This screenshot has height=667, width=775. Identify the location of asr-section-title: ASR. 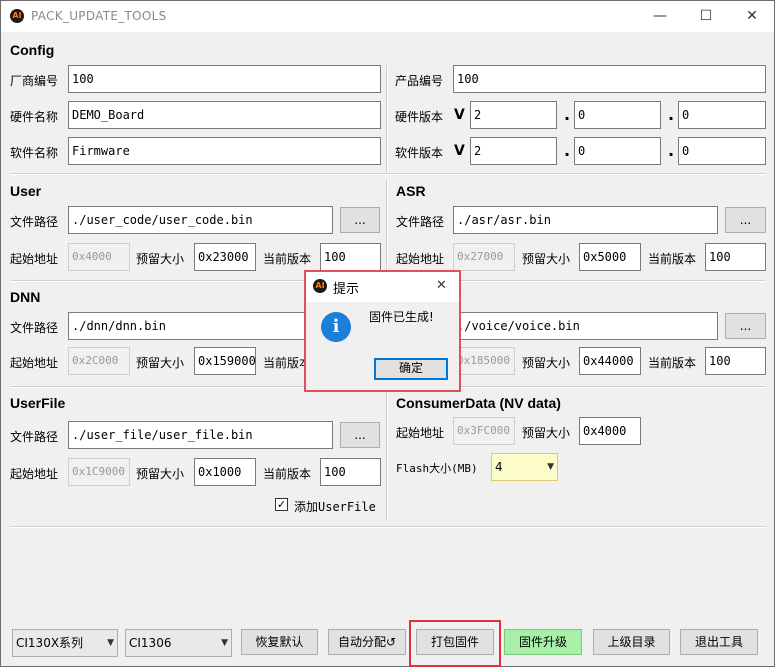
(411, 191).